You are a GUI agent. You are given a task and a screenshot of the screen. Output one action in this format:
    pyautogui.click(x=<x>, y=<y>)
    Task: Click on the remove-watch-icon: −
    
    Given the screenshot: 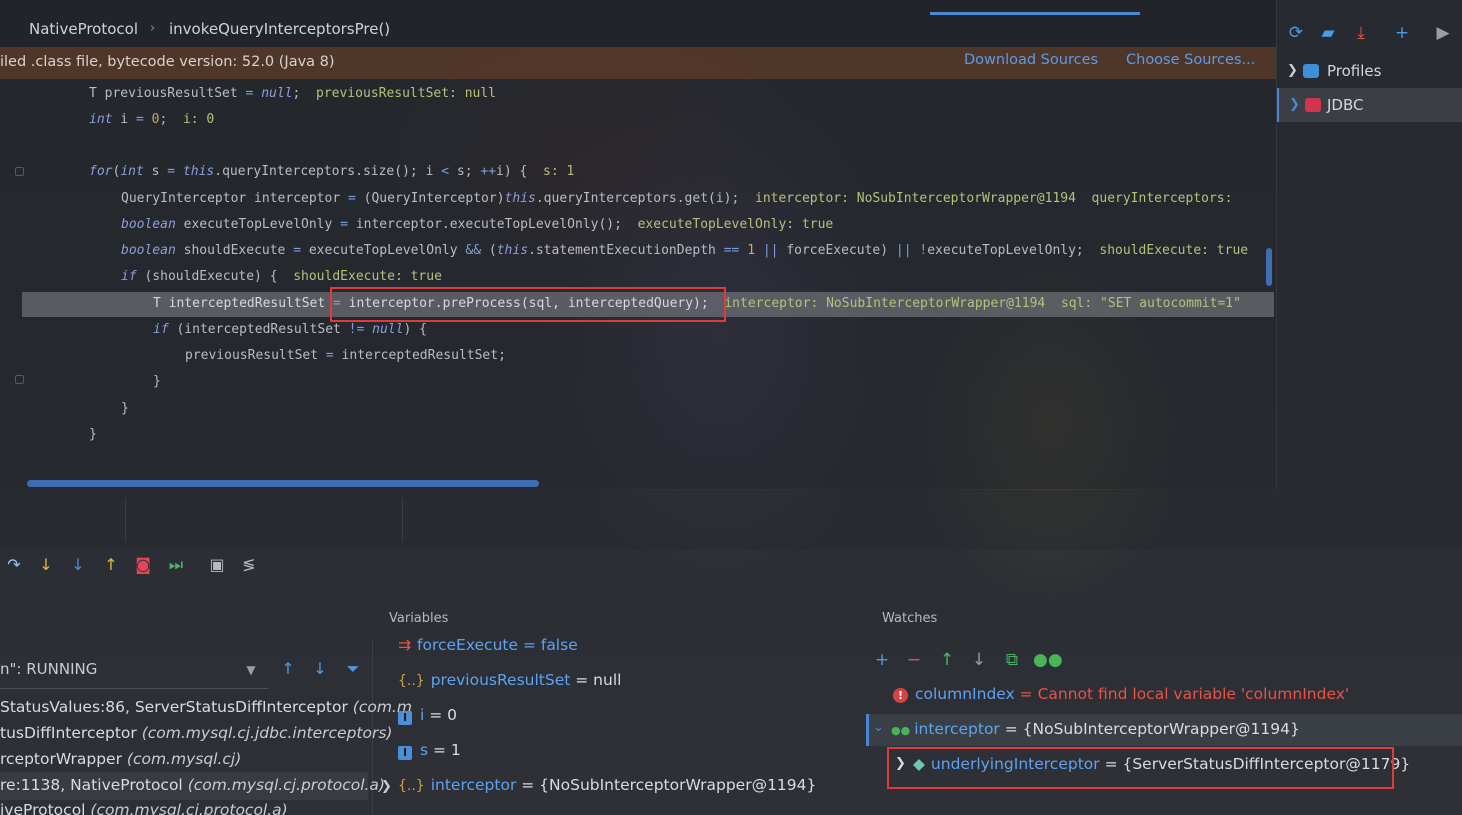 What is the action you would take?
    pyautogui.click(x=914, y=660)
    